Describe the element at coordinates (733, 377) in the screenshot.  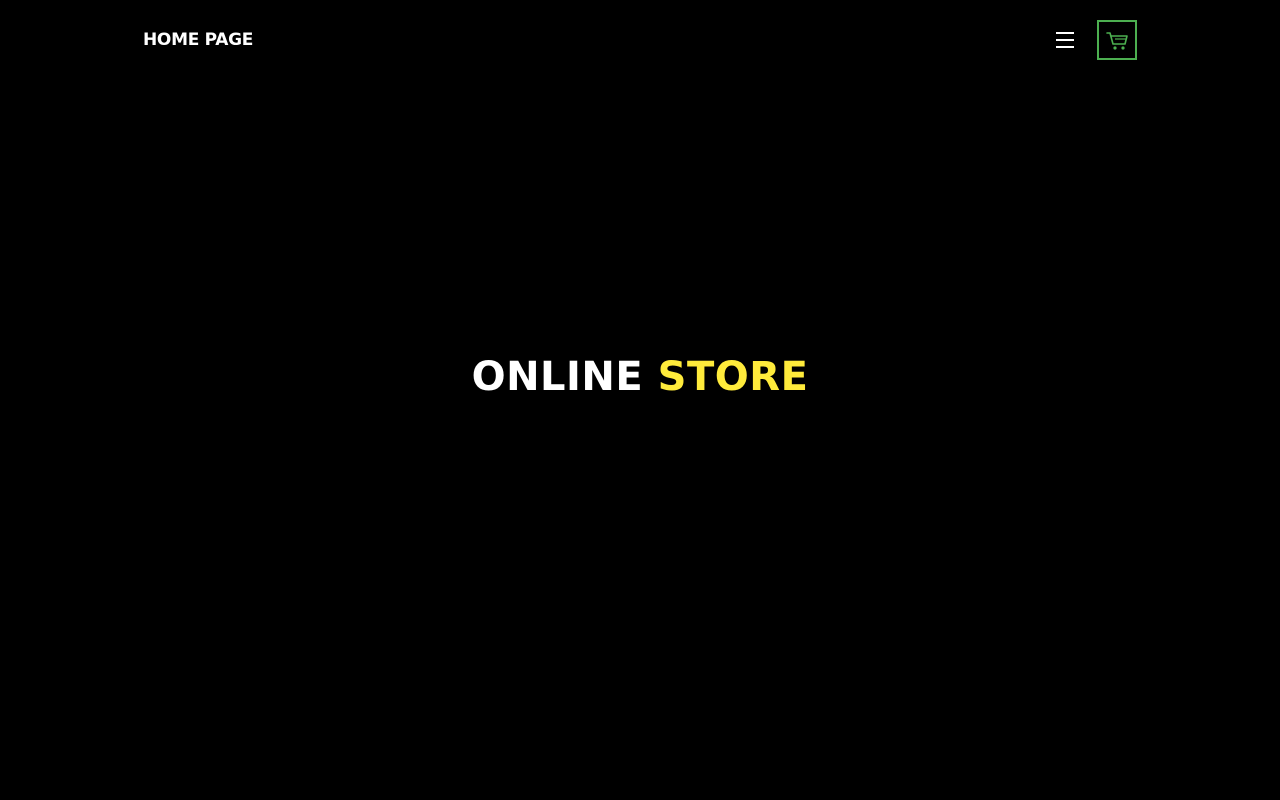
I see `hero-title-word-store: STORE` at that location.